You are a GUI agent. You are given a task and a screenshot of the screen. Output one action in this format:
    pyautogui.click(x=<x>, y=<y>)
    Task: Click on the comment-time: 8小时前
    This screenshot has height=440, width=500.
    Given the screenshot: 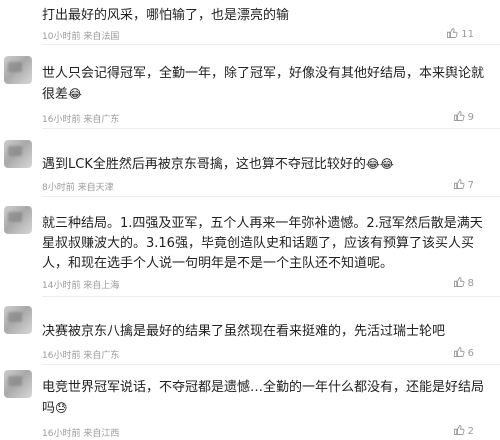 What is the action you would take?
    pyautogui.click(x=58, y=188)
    